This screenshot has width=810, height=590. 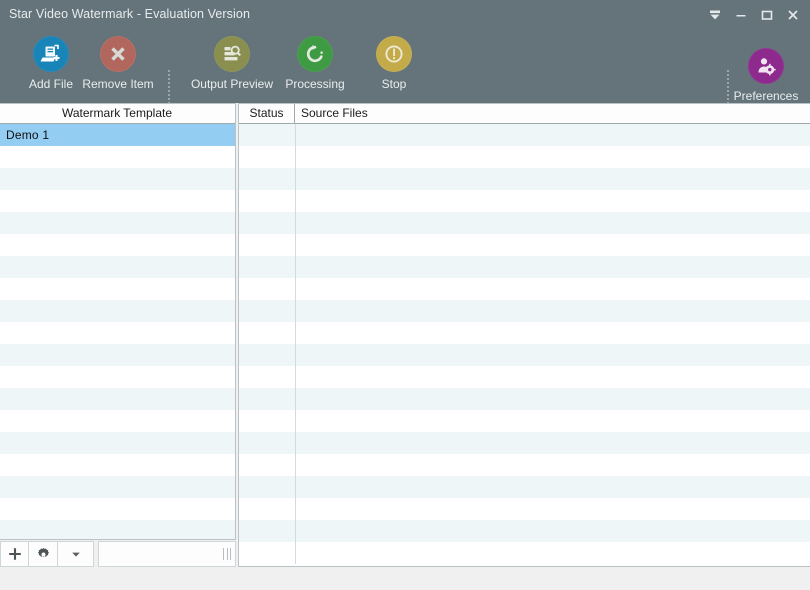 What do you see at coordinates (766, 96) in the screenshot?
I see `preferences-label: Preferences` at bounding box center [766, 96].